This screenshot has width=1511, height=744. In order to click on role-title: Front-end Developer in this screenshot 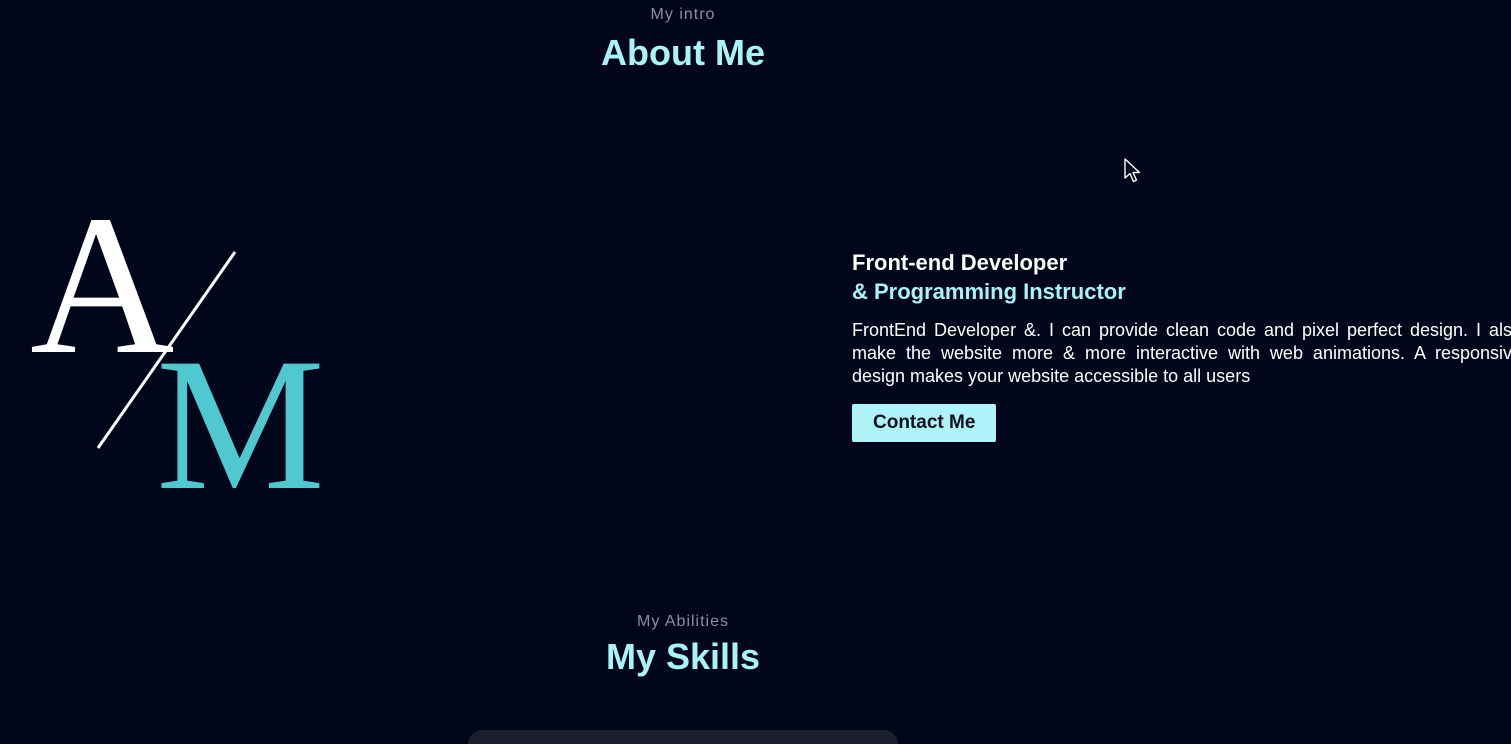, I will do `click(960, 262)`.